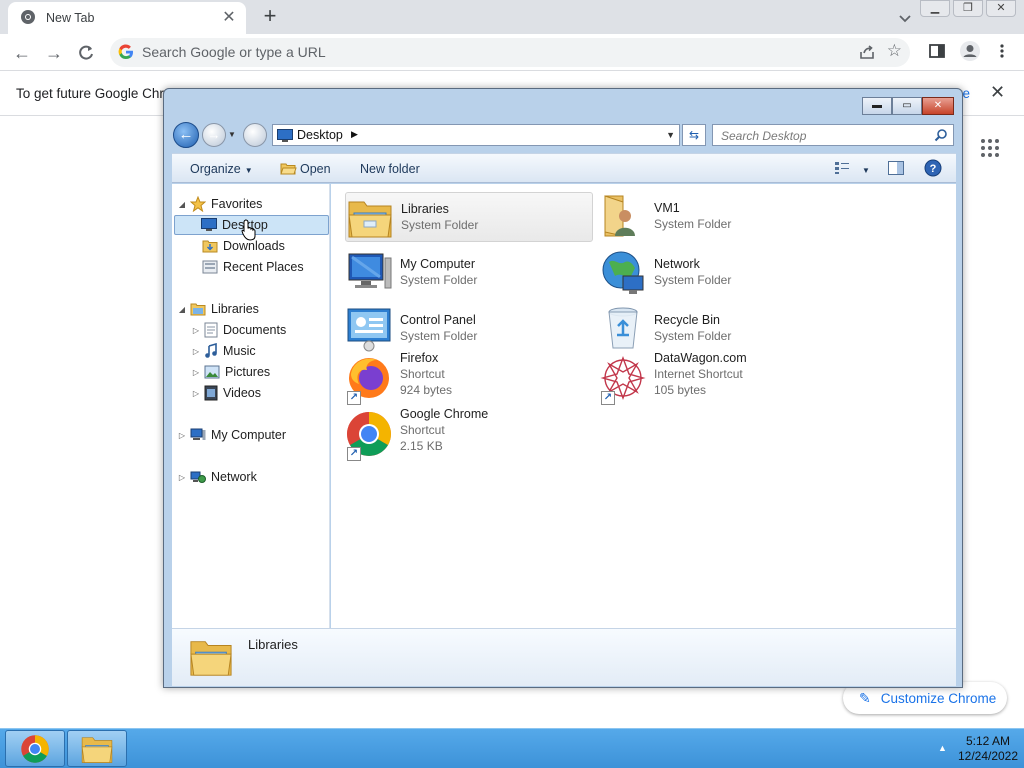  What do you see at coordinates (22, 53) in the screenshot?
I see `back-arrow-icon: ←` at bounding box center [22, 53].